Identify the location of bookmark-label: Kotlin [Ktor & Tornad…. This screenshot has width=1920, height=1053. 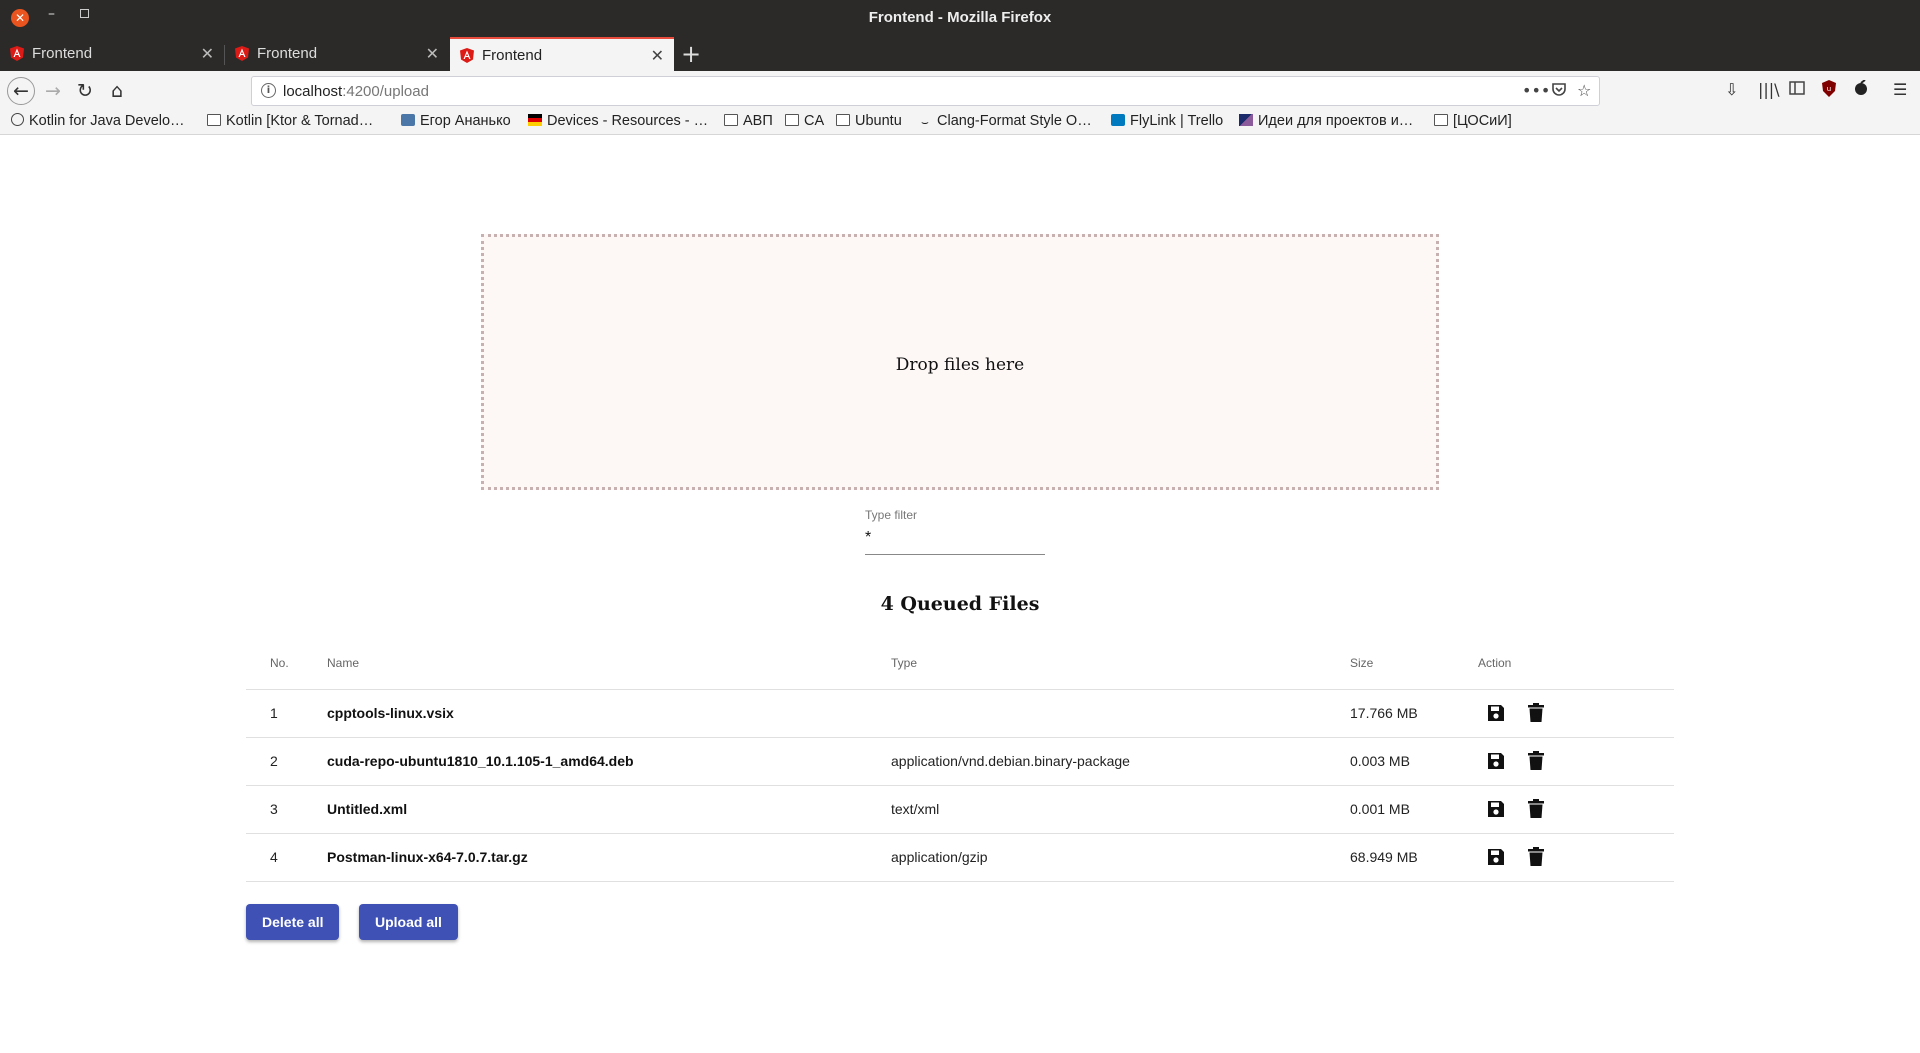
(300, 121).